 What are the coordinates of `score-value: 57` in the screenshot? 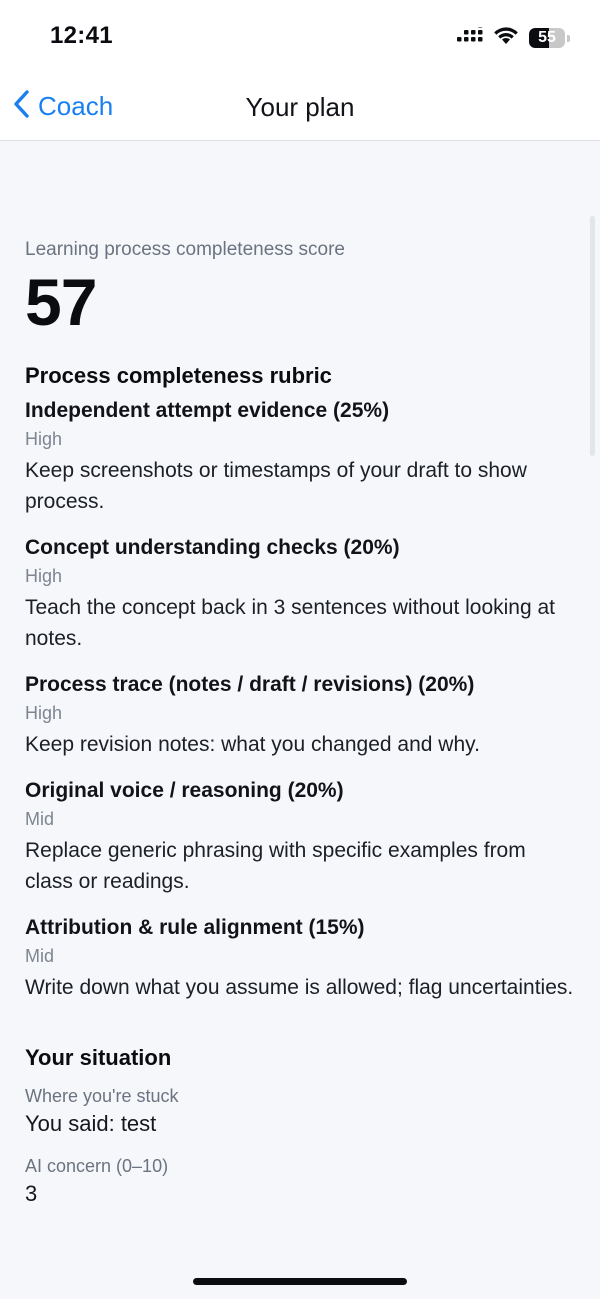 It's located at (61, 302).